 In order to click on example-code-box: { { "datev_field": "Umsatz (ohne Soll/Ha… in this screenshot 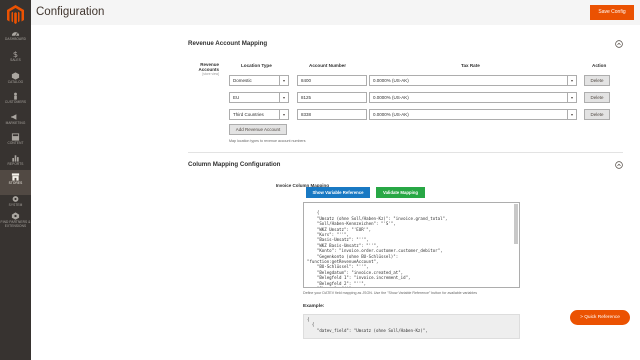, I will do `click(411, 326)`.